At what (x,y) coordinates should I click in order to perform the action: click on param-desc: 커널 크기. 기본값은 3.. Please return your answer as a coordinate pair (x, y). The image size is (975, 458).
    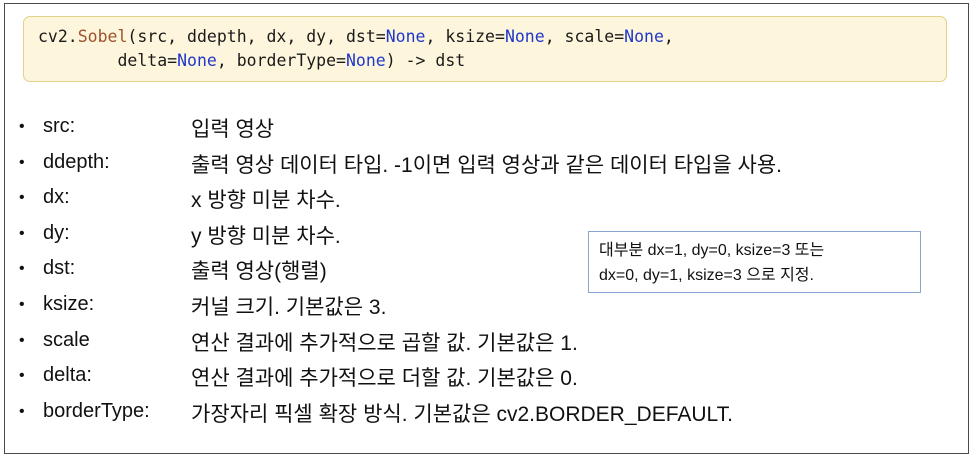
    Looking at the image, I should click on (289, 307).